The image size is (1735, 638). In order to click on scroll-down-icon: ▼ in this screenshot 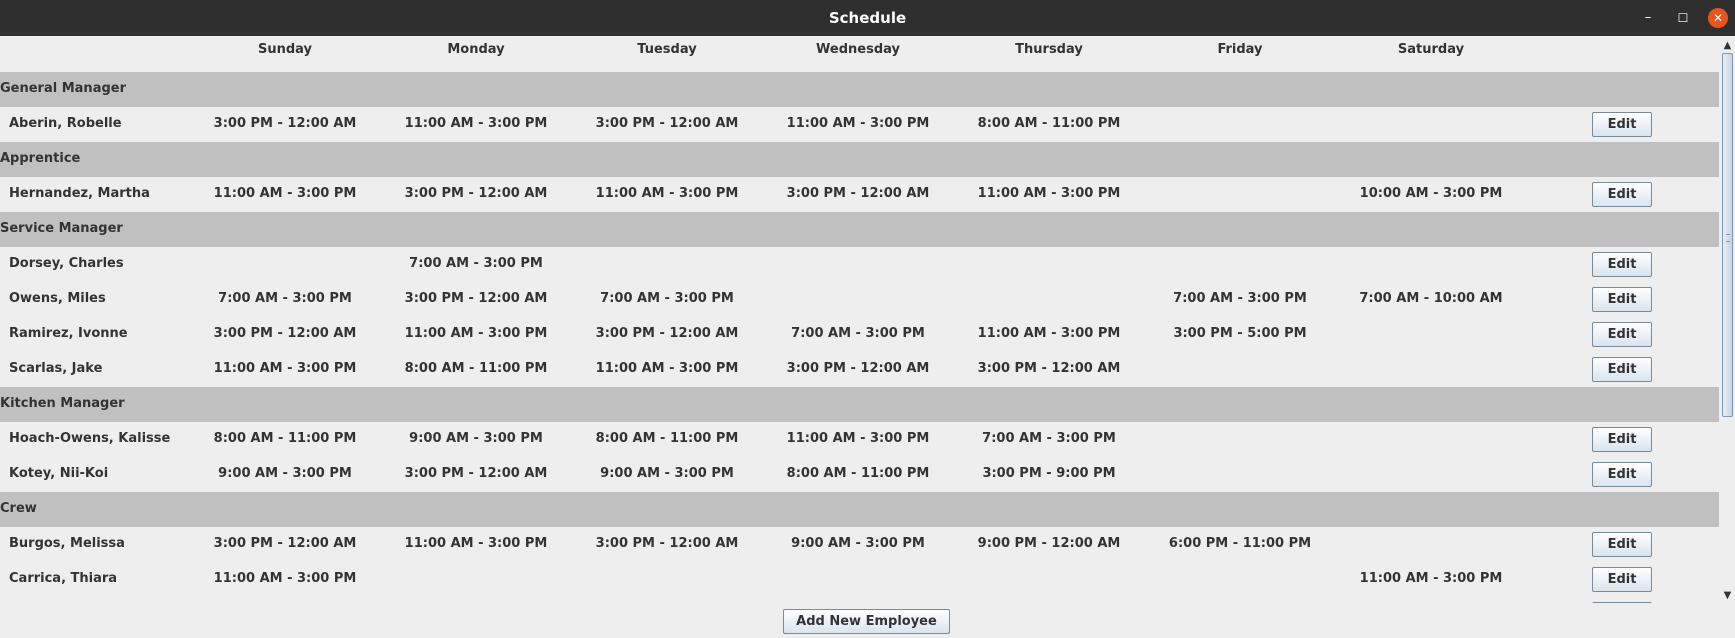, I will do `click(1727, 595)`.